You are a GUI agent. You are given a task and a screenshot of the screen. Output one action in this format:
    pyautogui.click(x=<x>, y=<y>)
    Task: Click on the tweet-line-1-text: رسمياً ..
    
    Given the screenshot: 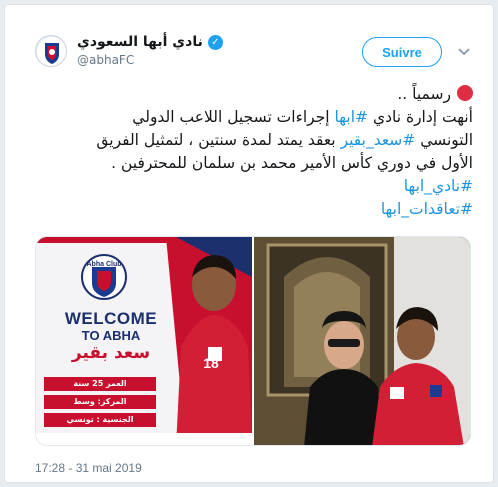 What is the action you would take?
    pyautogui.click(x=424, y=94)
    